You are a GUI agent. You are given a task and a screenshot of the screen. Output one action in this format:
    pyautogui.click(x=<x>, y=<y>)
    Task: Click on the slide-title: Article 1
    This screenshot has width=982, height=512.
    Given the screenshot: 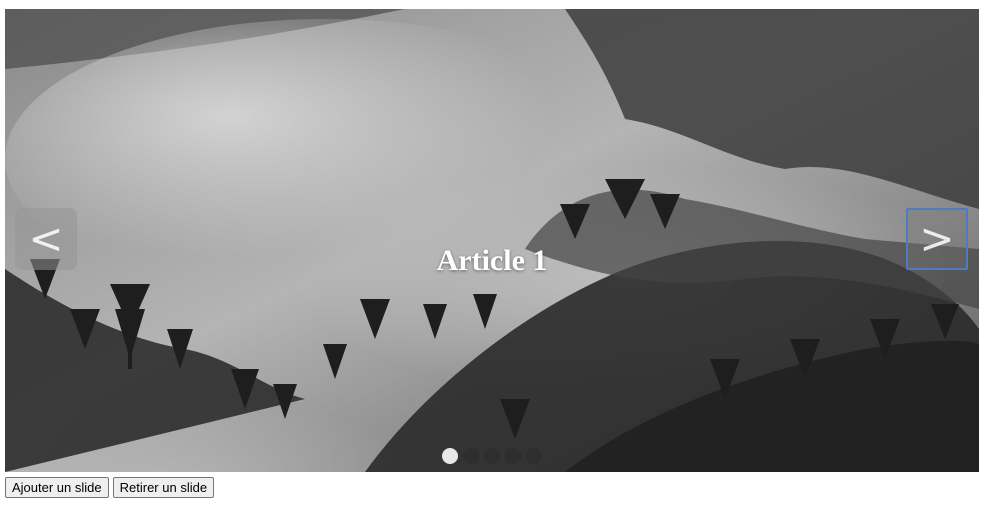 What is the action you would take?
    pyautogui.click(x=492, y=260)
    